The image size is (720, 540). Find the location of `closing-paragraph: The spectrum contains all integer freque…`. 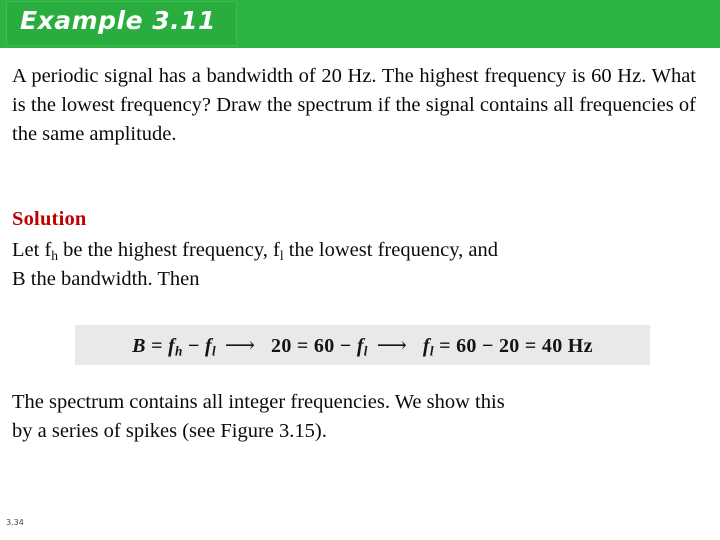

closing-paragraph: The spectrum contains all integer freque… is located at coordinates (354, 417).